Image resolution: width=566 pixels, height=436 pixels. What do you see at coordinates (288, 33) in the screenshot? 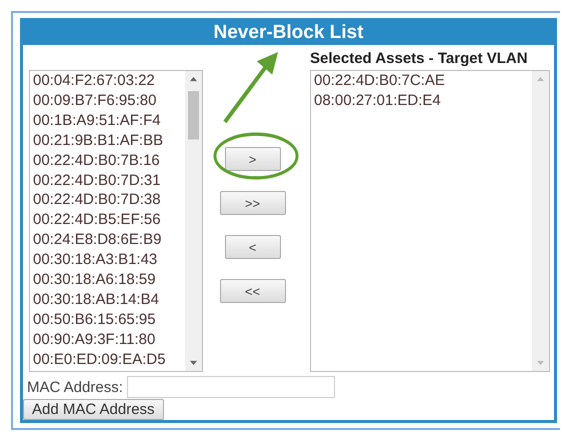
I see `panel-title: Never-Block List` at bounding box center [288, 33].